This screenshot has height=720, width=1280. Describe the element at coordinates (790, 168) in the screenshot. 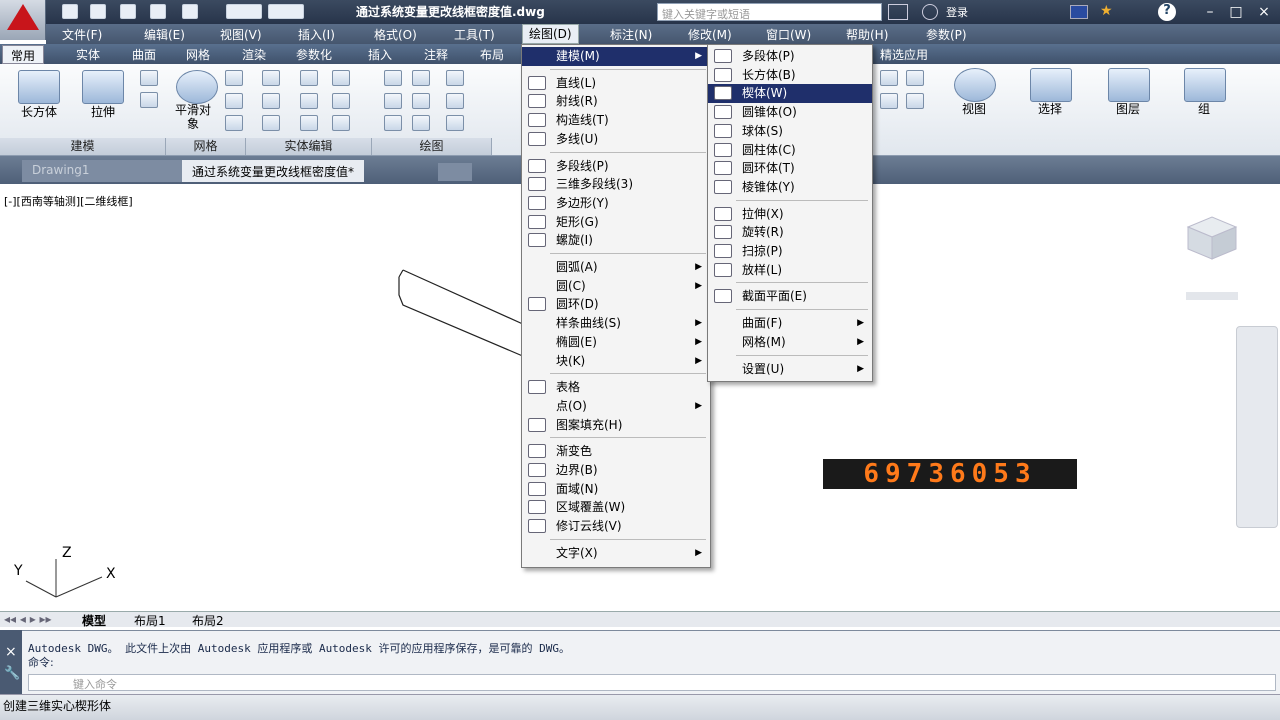

I see `modeling-menu-item-6: 圆环体(T)` at that location.